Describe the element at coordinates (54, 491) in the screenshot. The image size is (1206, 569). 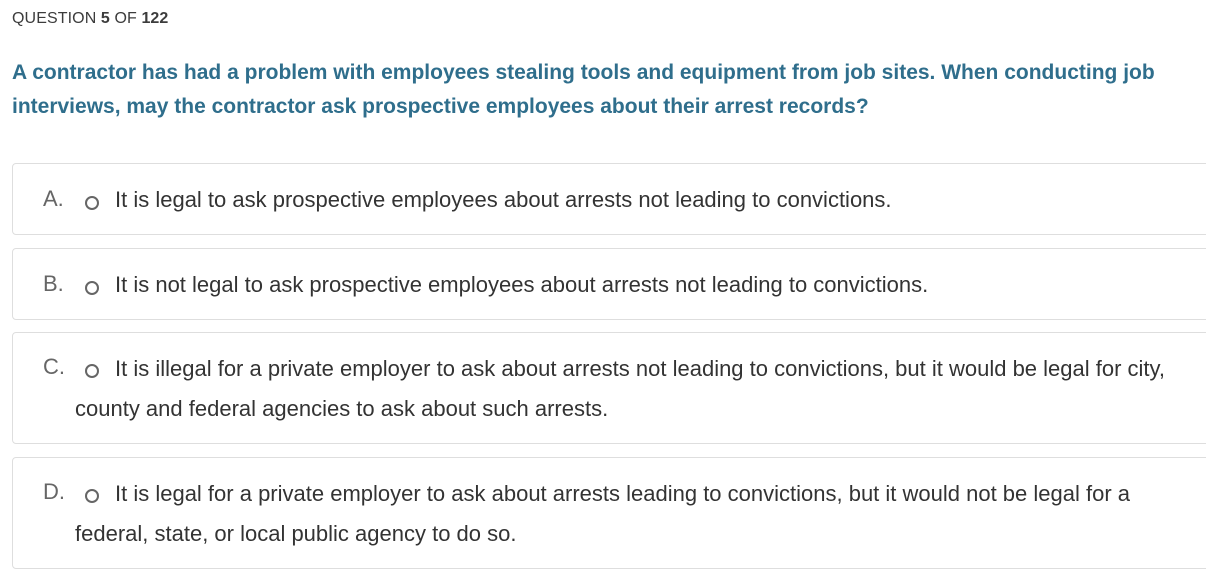
I see `option-letter: D.` at that location.